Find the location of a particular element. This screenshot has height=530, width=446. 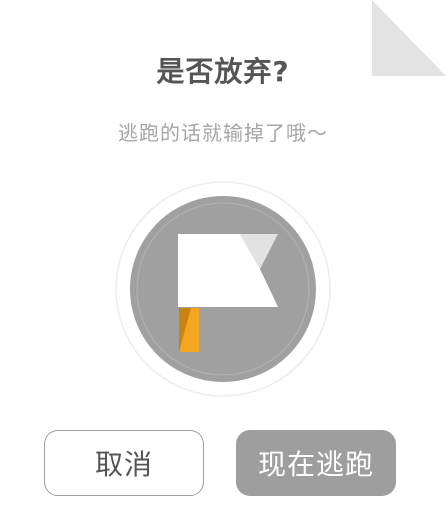

dialog-message: 逃跑的话就输掉了哦～ is located at coordinates (223, 133).